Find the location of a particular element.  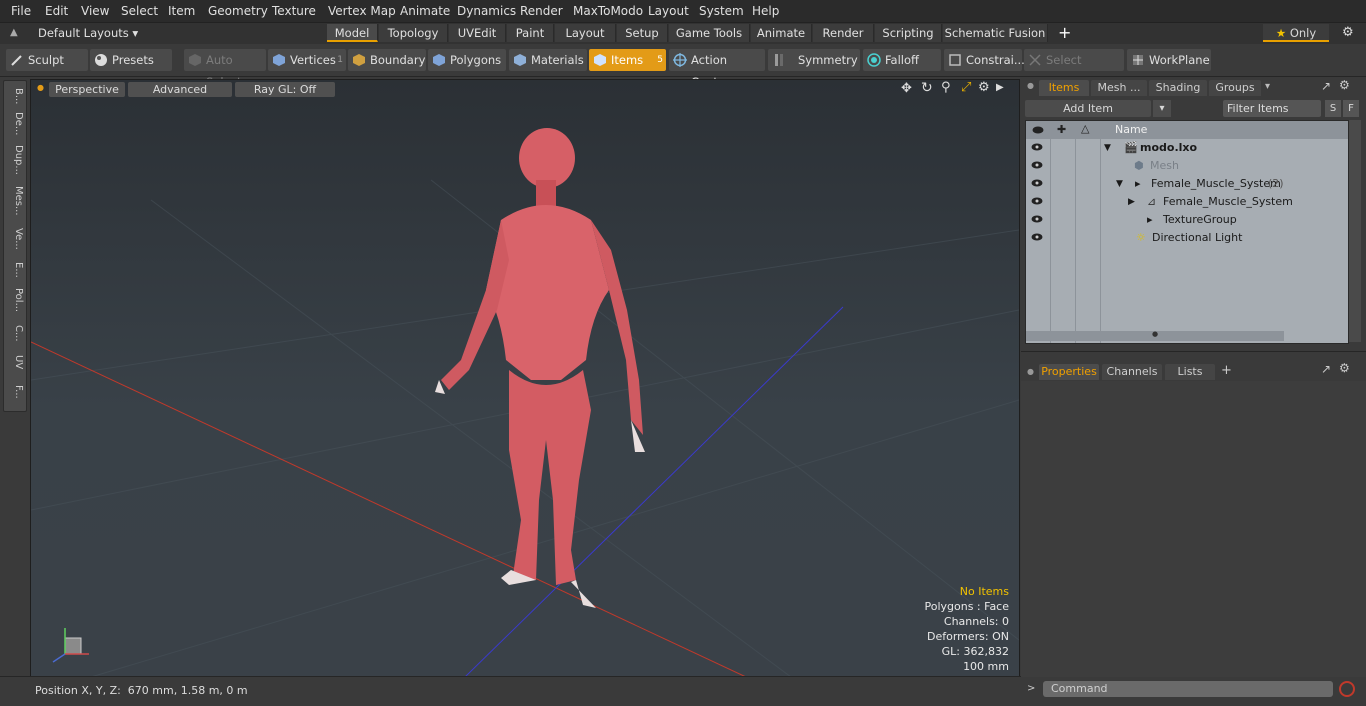

menu-geometry: Geometry is located at coordinates (238, 11).